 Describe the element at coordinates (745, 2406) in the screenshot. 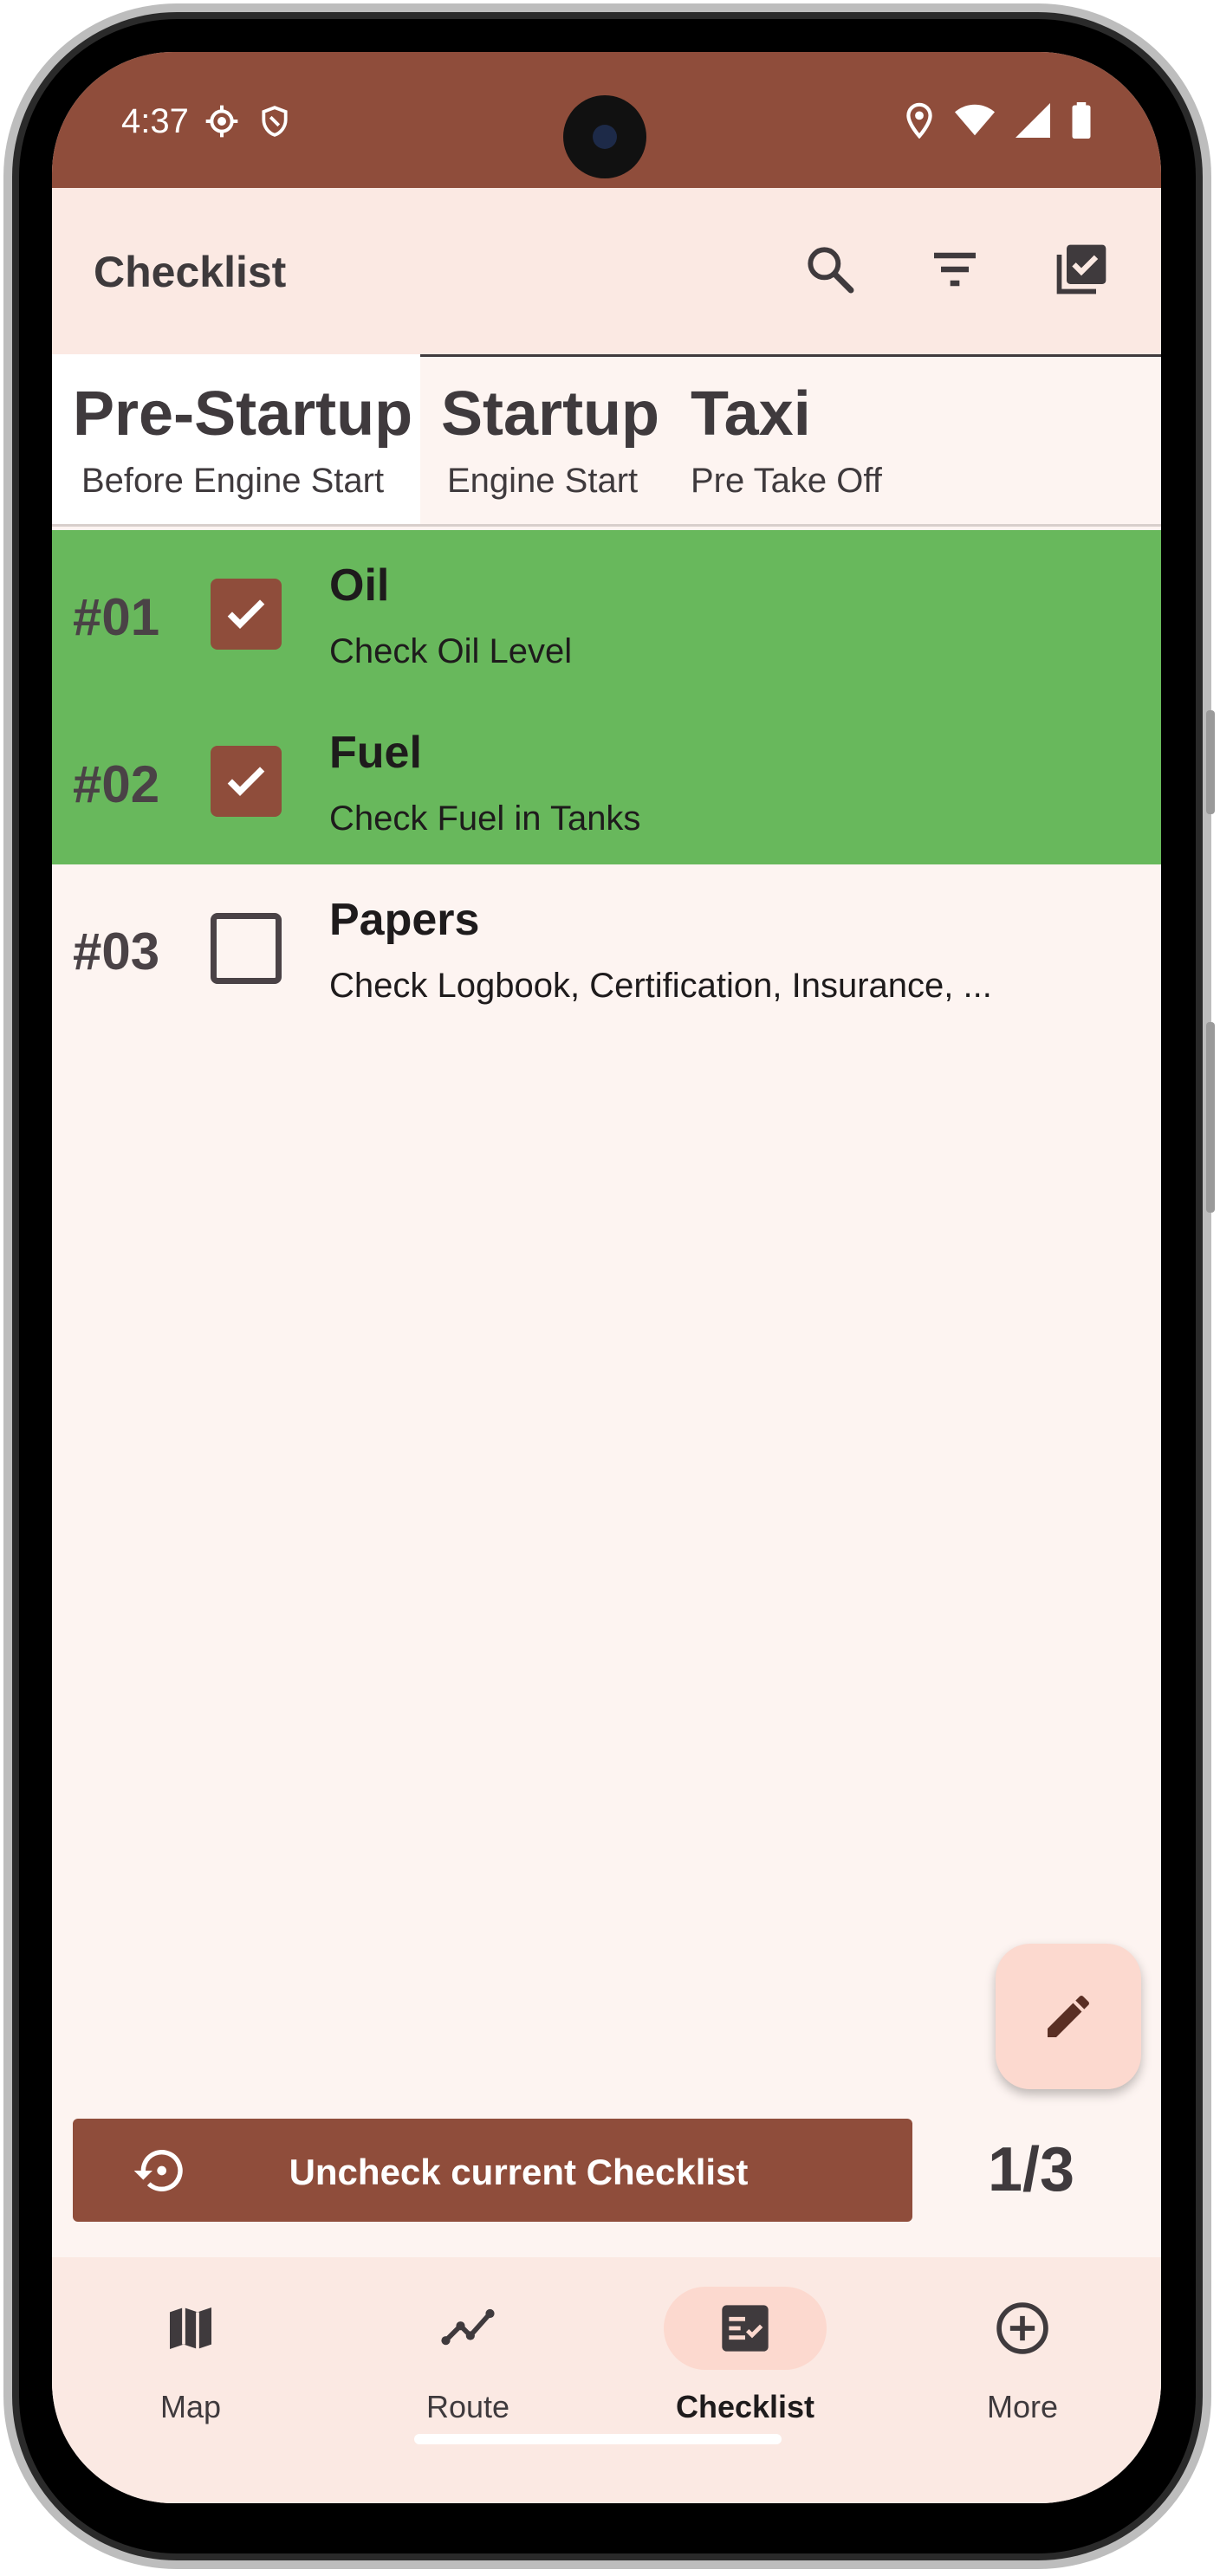

I see `nav-label: Checklist` at that location.